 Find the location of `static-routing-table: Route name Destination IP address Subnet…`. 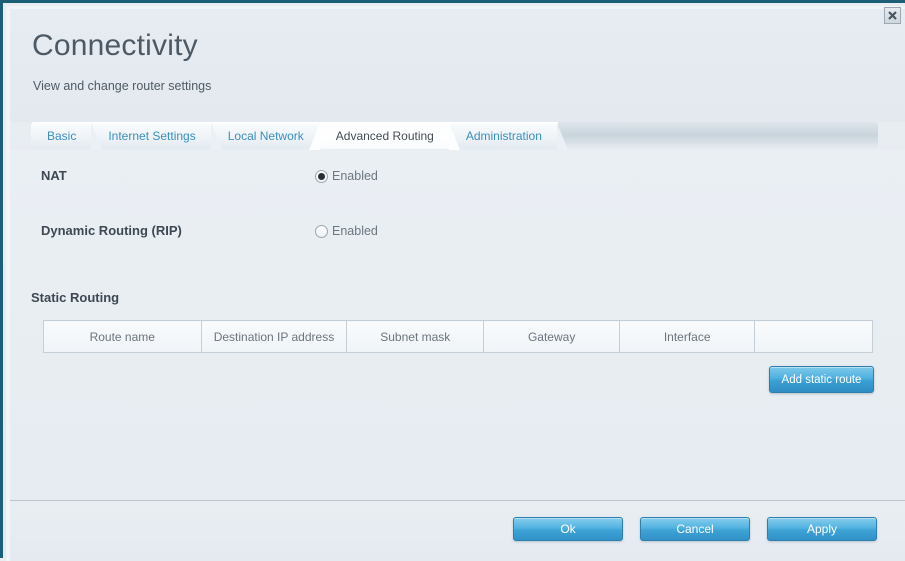

static-routing-table: Route name Destination IP address Subnet… is located at coordinates (458, 336).